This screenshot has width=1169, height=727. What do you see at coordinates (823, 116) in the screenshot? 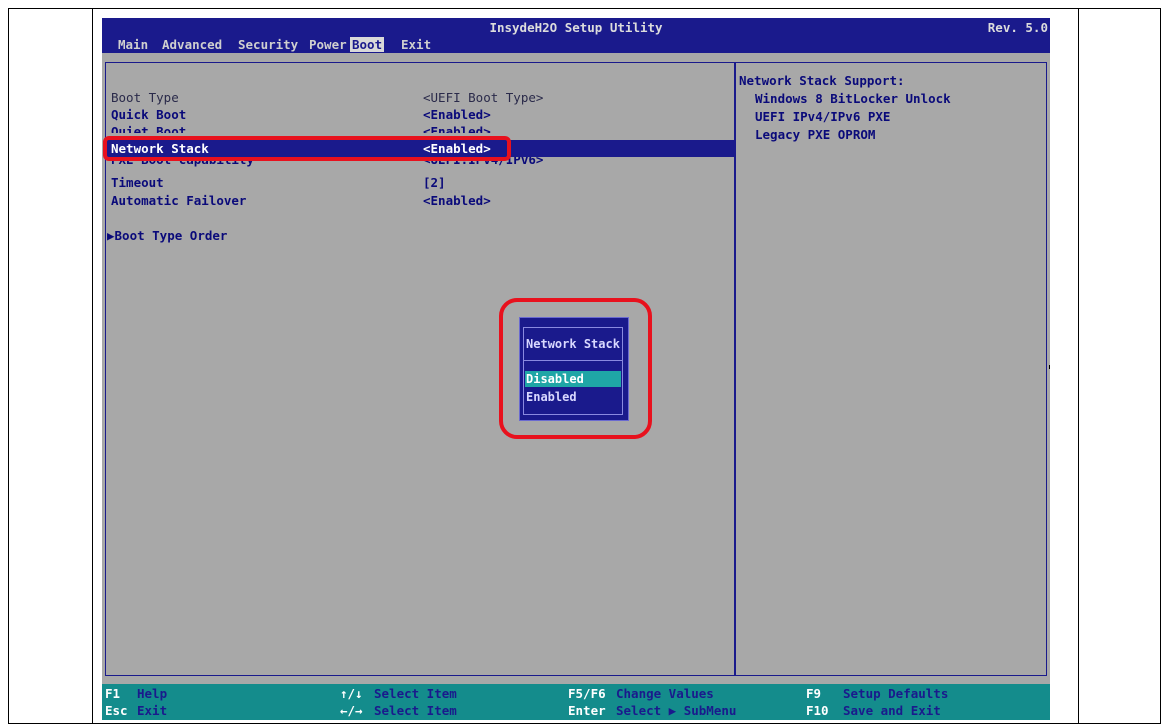
I see `help-line: UEFI IPv4/IPv6 PXE` at bounding box center [823, 116].